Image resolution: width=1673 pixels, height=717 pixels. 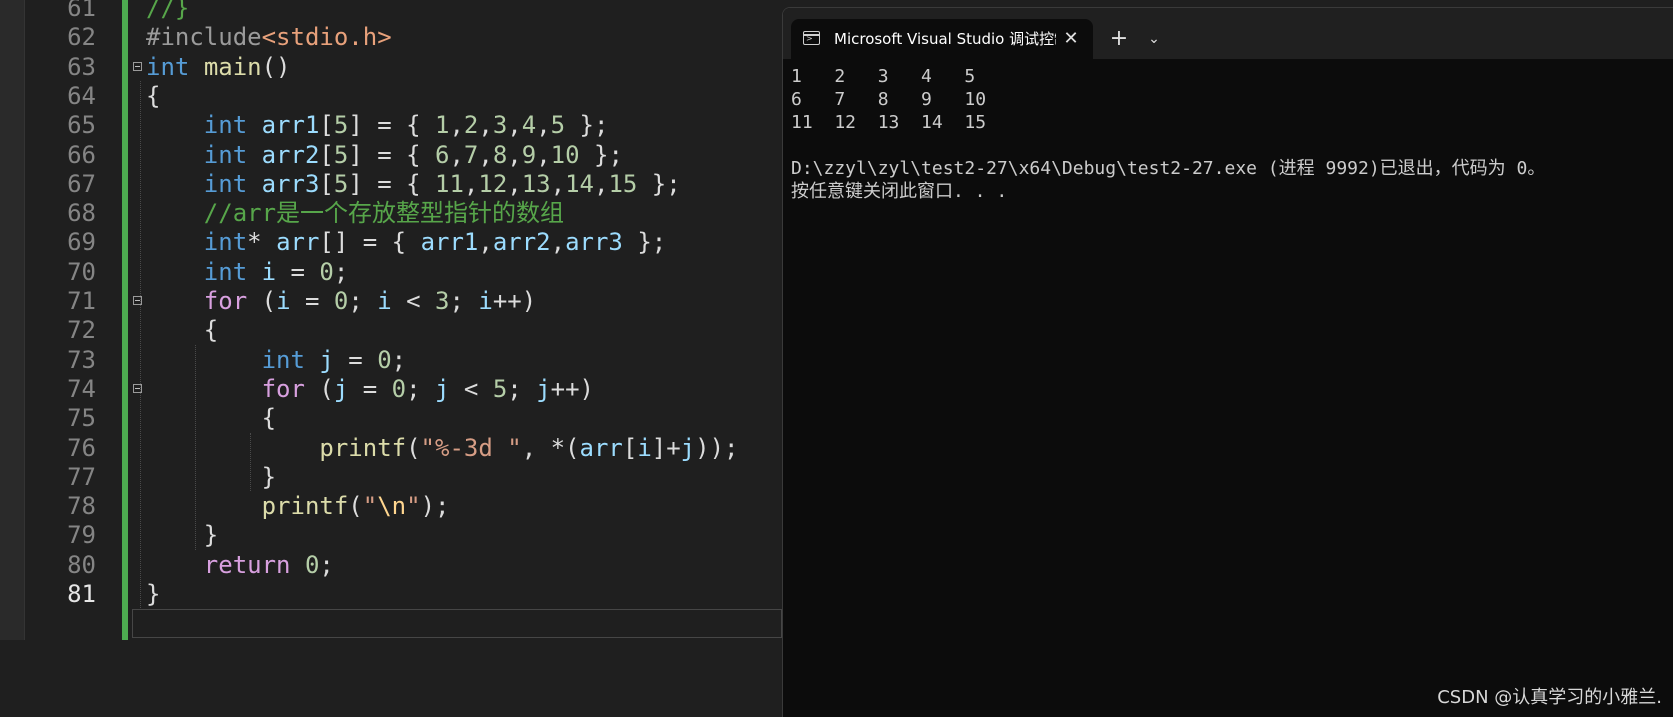 What do you see at coordinates (442, 125) in the screenshot?
I see `code-token: 1` at bounding box center [442, 125].